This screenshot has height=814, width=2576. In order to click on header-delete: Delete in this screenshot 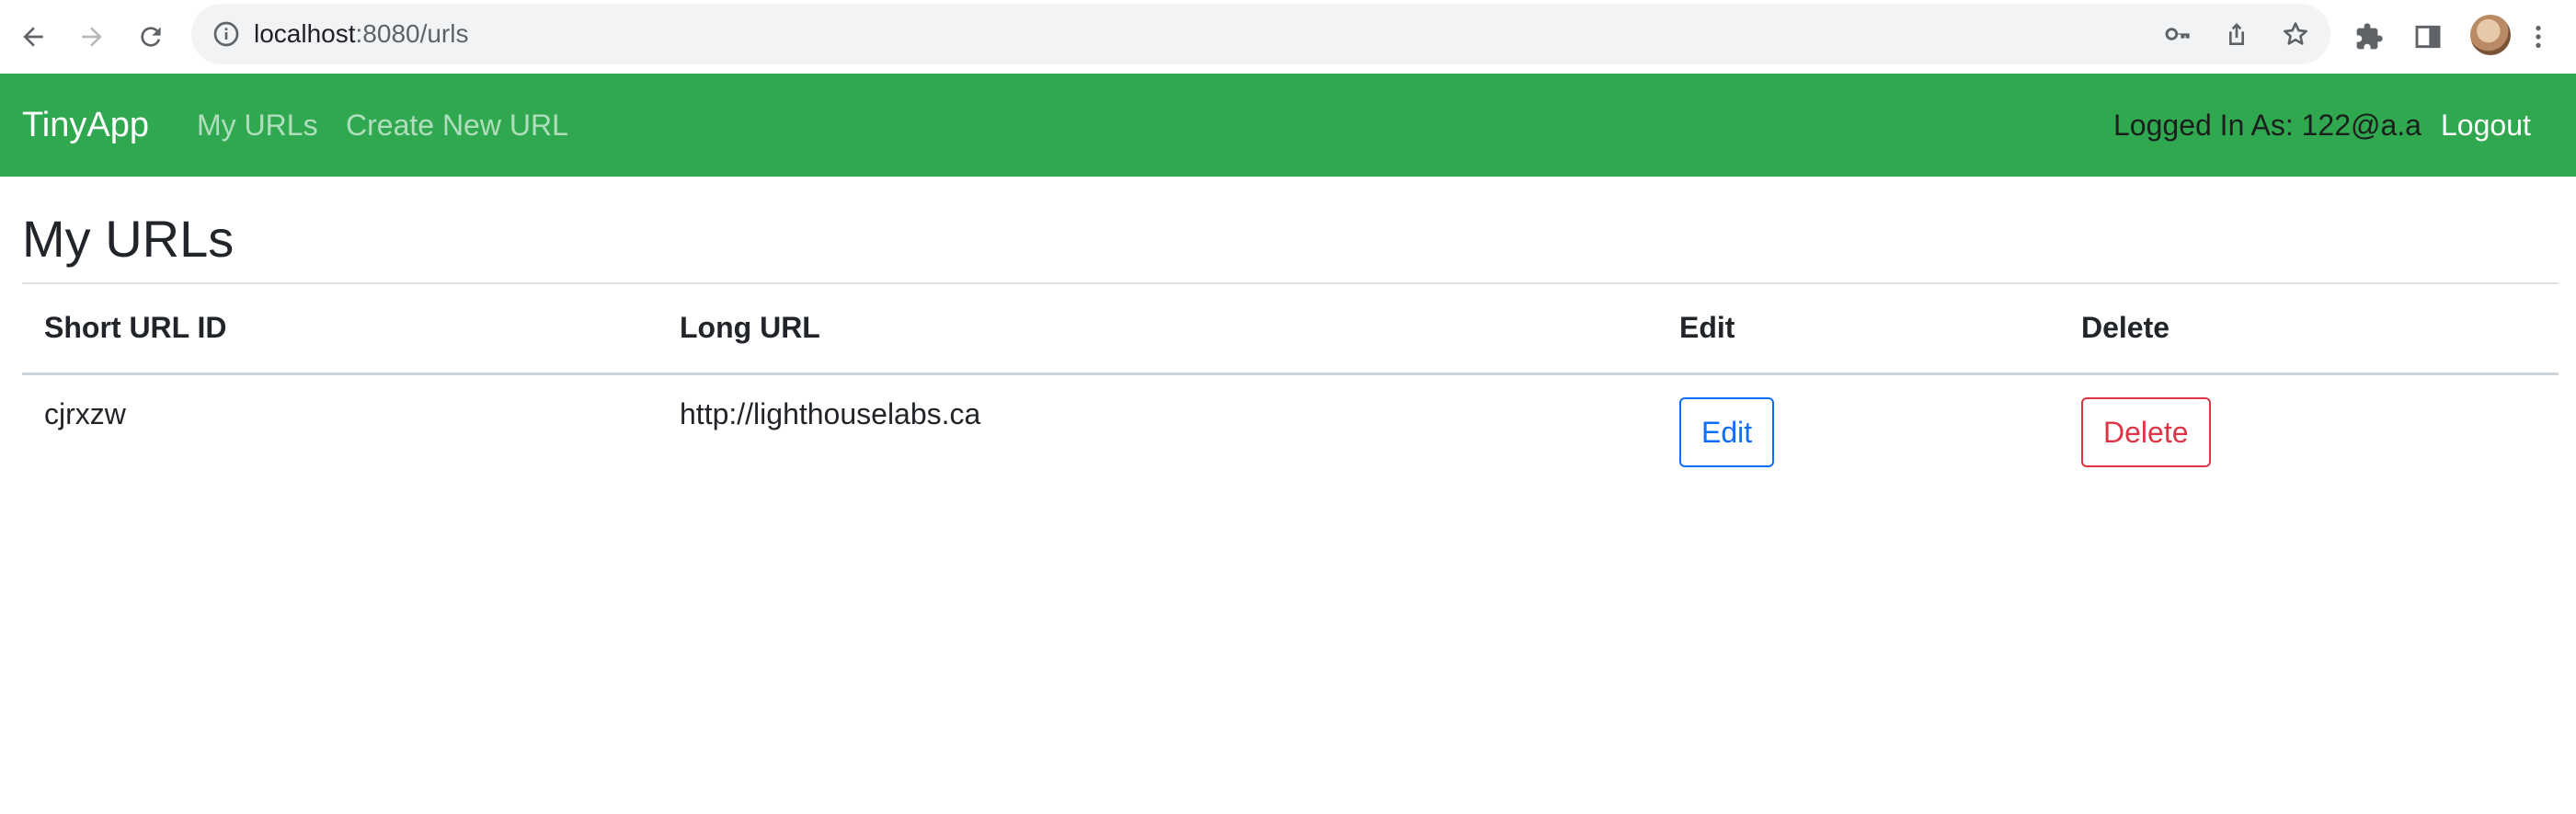, I will do `click(2309, 329)`.